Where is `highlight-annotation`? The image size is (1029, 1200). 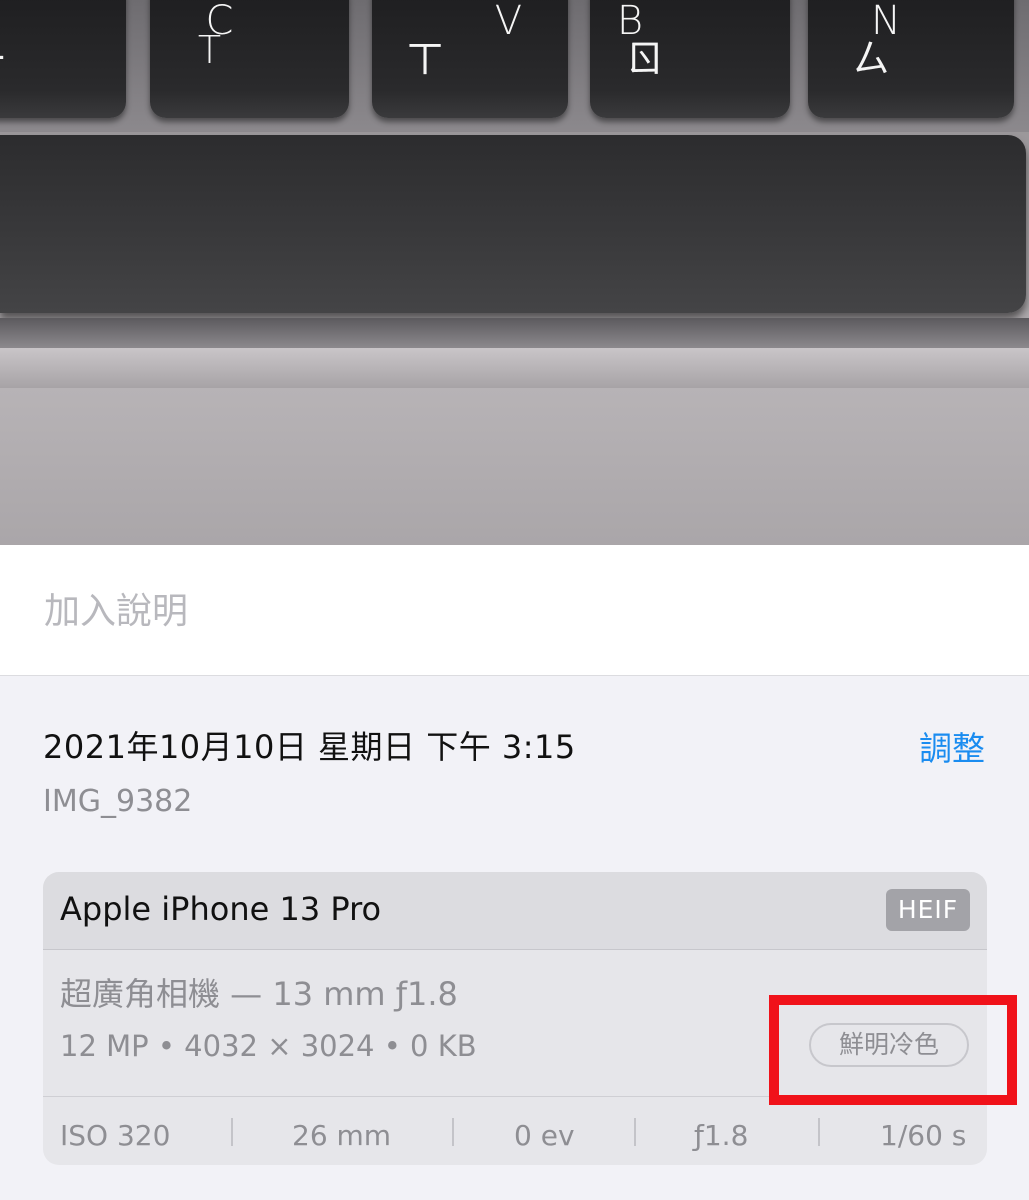
highlight-annotation is located at coordinates (893, 1050).